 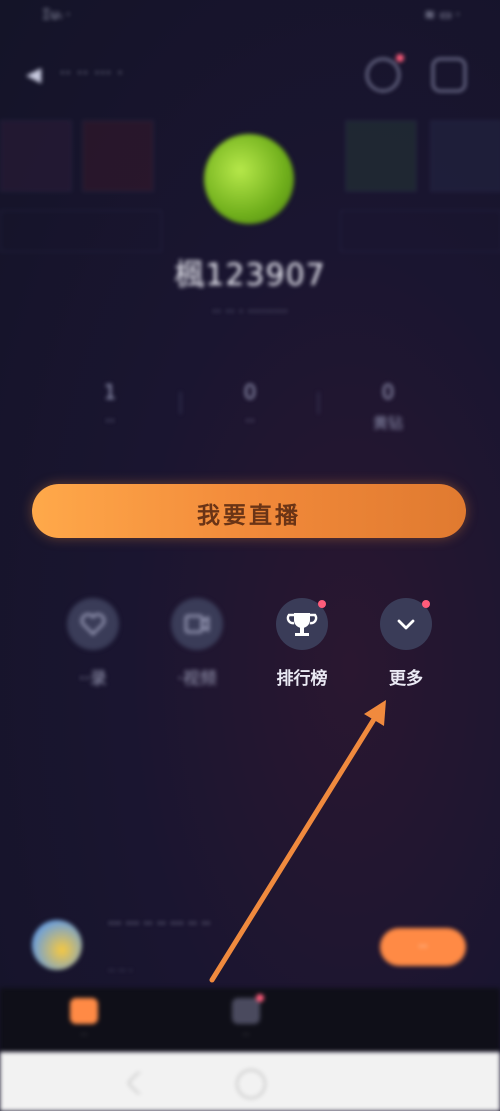 I want to click on system-nav-bar, so click(x=250, y=1081).